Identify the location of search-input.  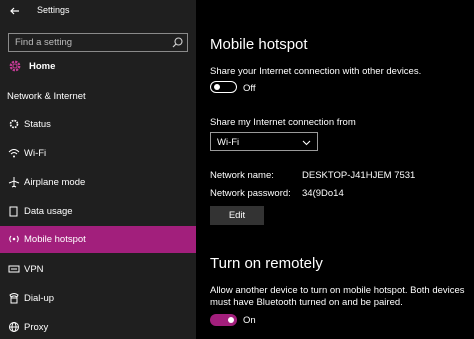
(88, 42).